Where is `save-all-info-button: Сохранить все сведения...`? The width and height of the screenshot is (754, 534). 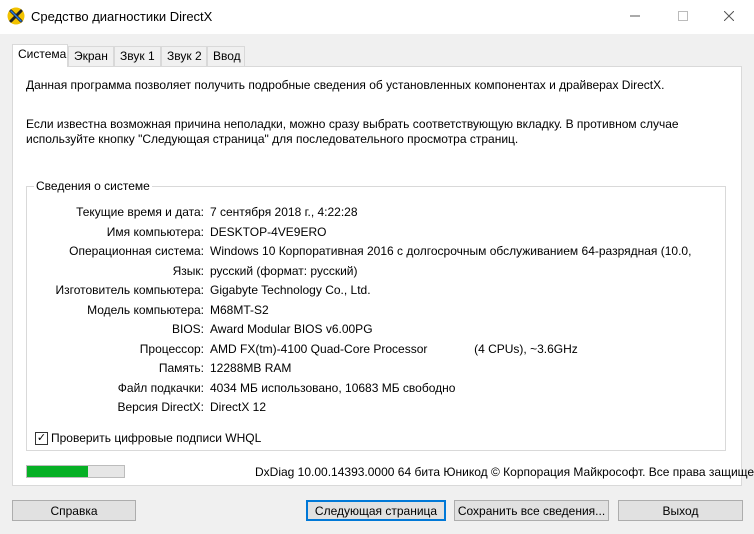
save-all-info-button: Сохранить все сведения... is located at coordinates (531, 510).